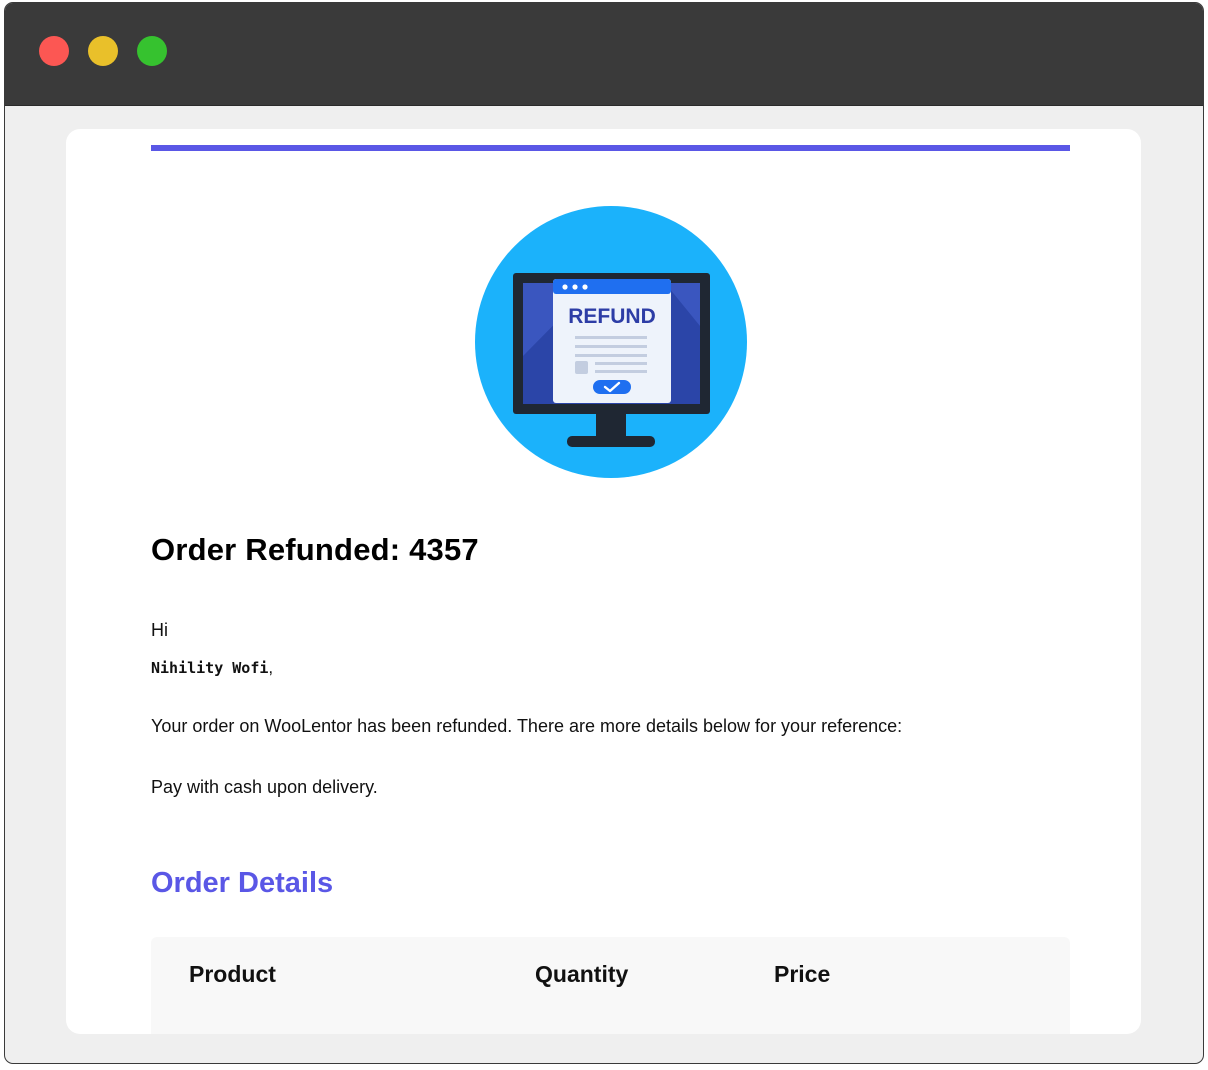 This screenshot has height=1070, width=1208. What do you see at coordinates (103, 51) in the screenshot?
I see `minimize-window-button` at bounding box center [103, 51].